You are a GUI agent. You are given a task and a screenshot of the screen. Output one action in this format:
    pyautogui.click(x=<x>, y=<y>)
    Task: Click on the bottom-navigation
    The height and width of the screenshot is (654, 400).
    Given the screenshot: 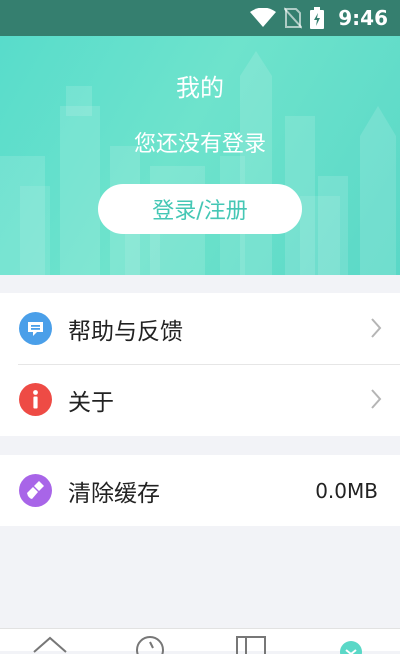 What is the action you would take?
    pyautogui.click(x=200, y=641)
    